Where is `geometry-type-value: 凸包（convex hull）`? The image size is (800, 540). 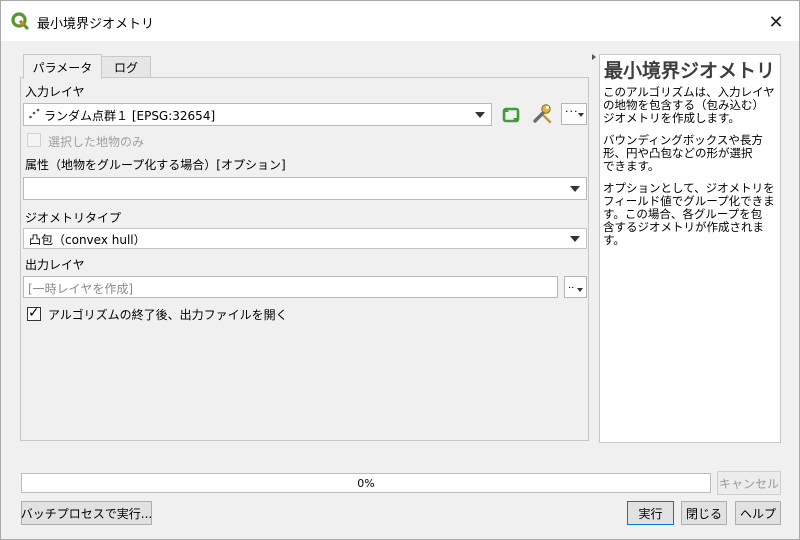 geometry-type-value: 凸包（convex hull） is located at coordinates (87, 240).